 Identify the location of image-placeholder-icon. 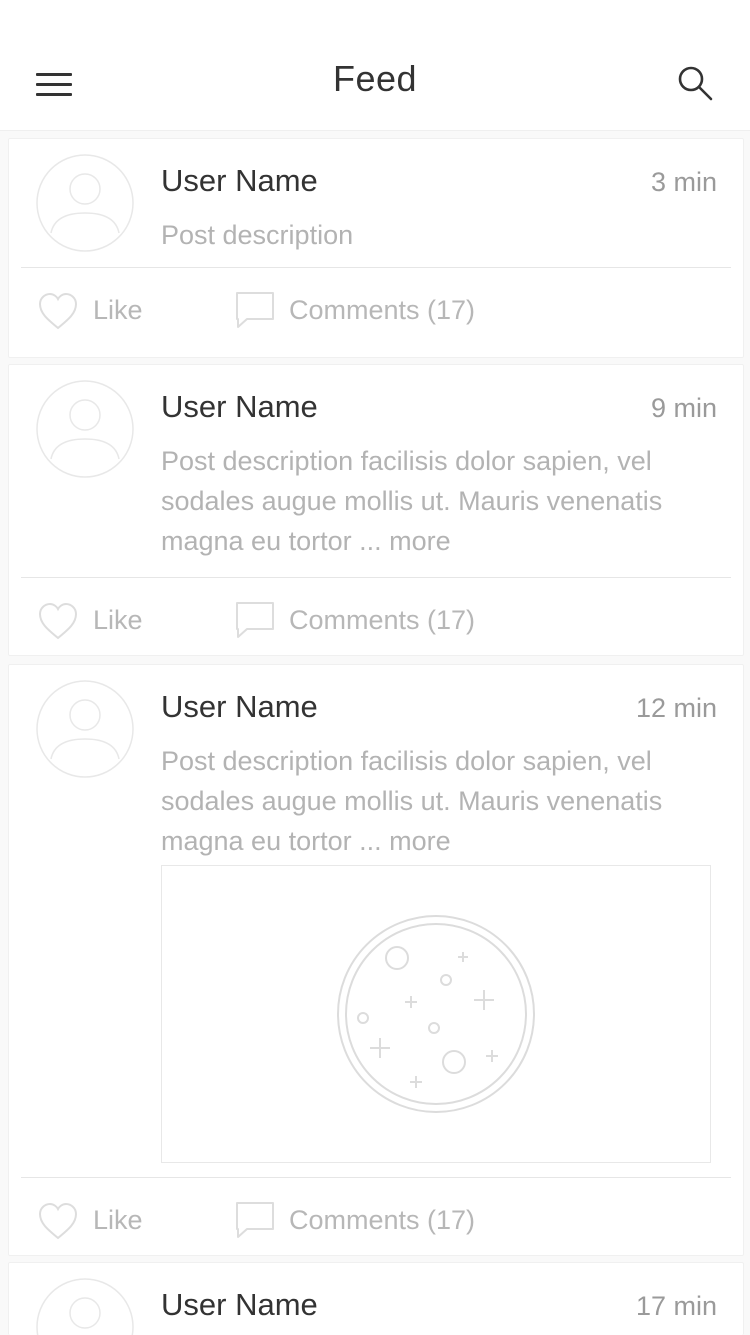
(436, 1014).